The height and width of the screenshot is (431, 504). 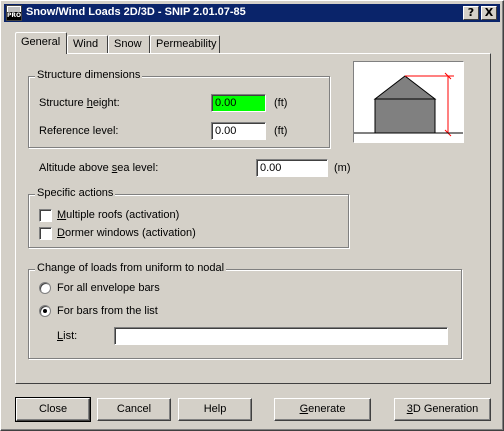 I want to click on altitude-label: Altitude above sea level:, so click(x=99, y=168).